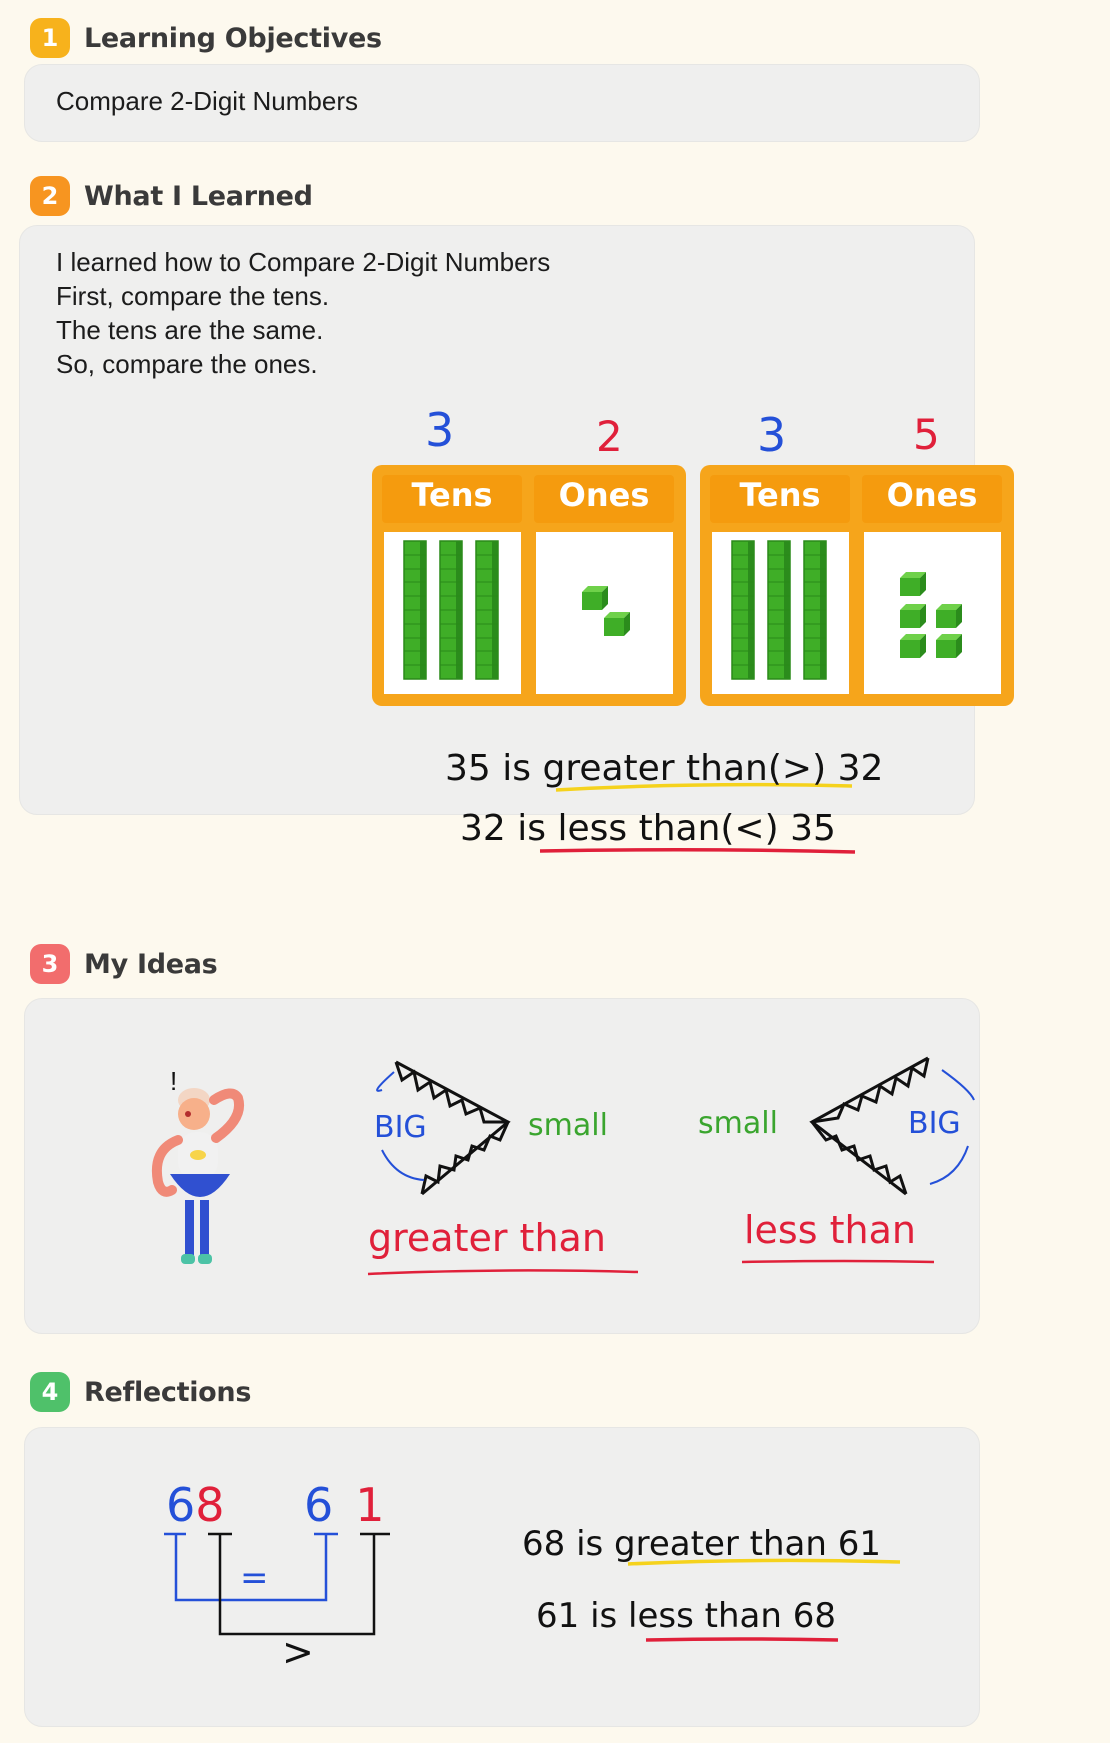  I want to click on statement-right-number: 32, so click(860, 768).